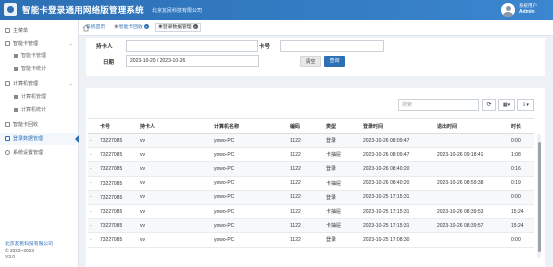 The width and height of the screenshot is (553, 267). I want to click on user-avatar-icon, so click(508, 10).